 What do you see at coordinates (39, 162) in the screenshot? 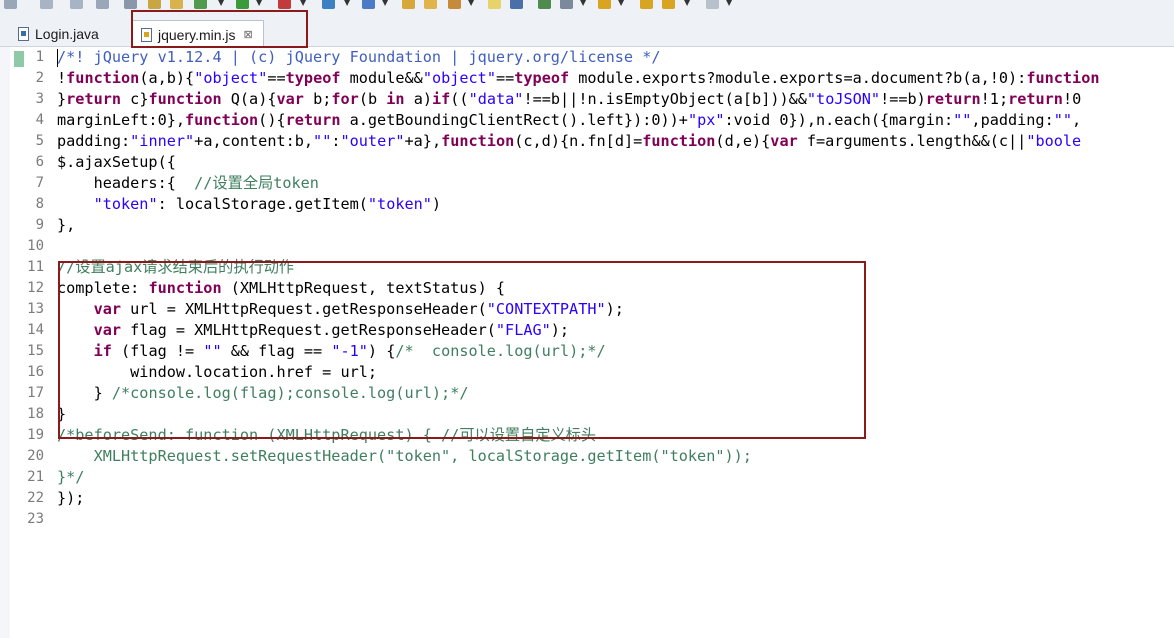
I see `line-number: 6` at bounding box center [39, 162].